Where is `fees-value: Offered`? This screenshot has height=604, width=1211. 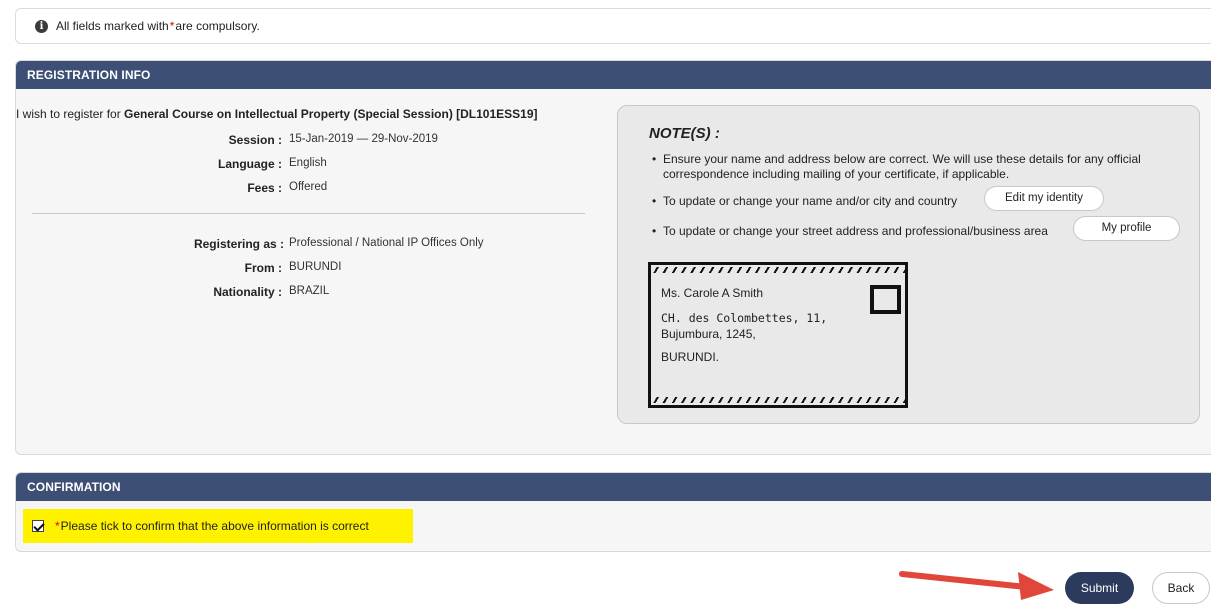
fees-value: Offered is located at coordinates (308, 187).